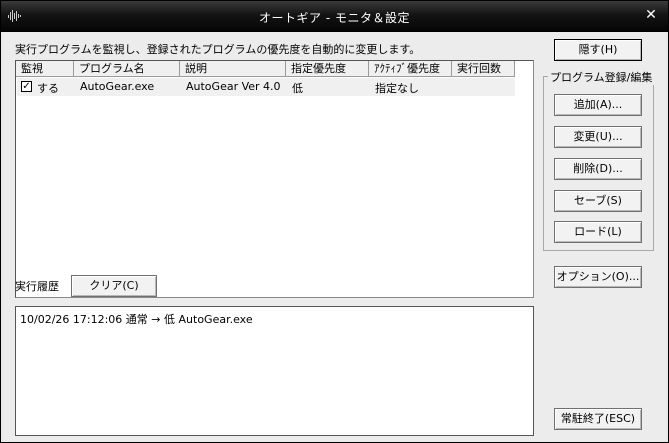 This screenshot has height=443, width=669. I want to click on close-icon: ✕, so click(651, 15).